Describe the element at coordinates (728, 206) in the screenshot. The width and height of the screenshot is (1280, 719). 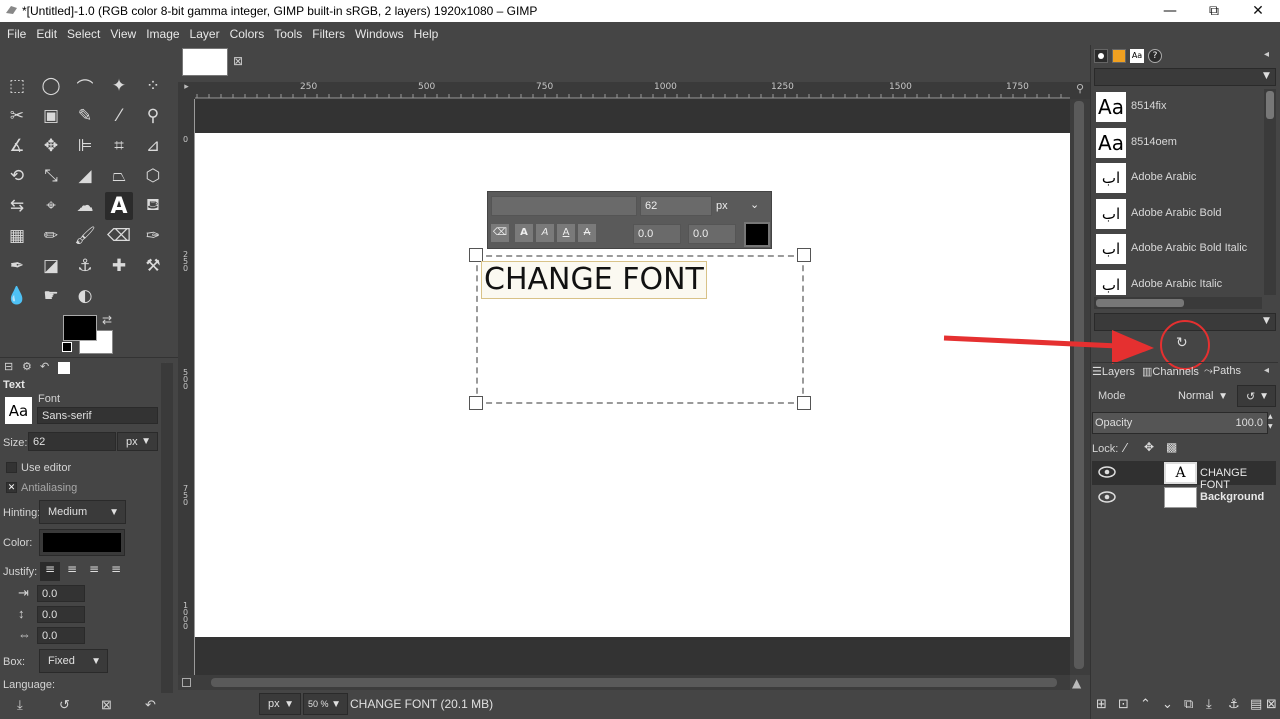
I see `toolbar-unit: px` at that location.